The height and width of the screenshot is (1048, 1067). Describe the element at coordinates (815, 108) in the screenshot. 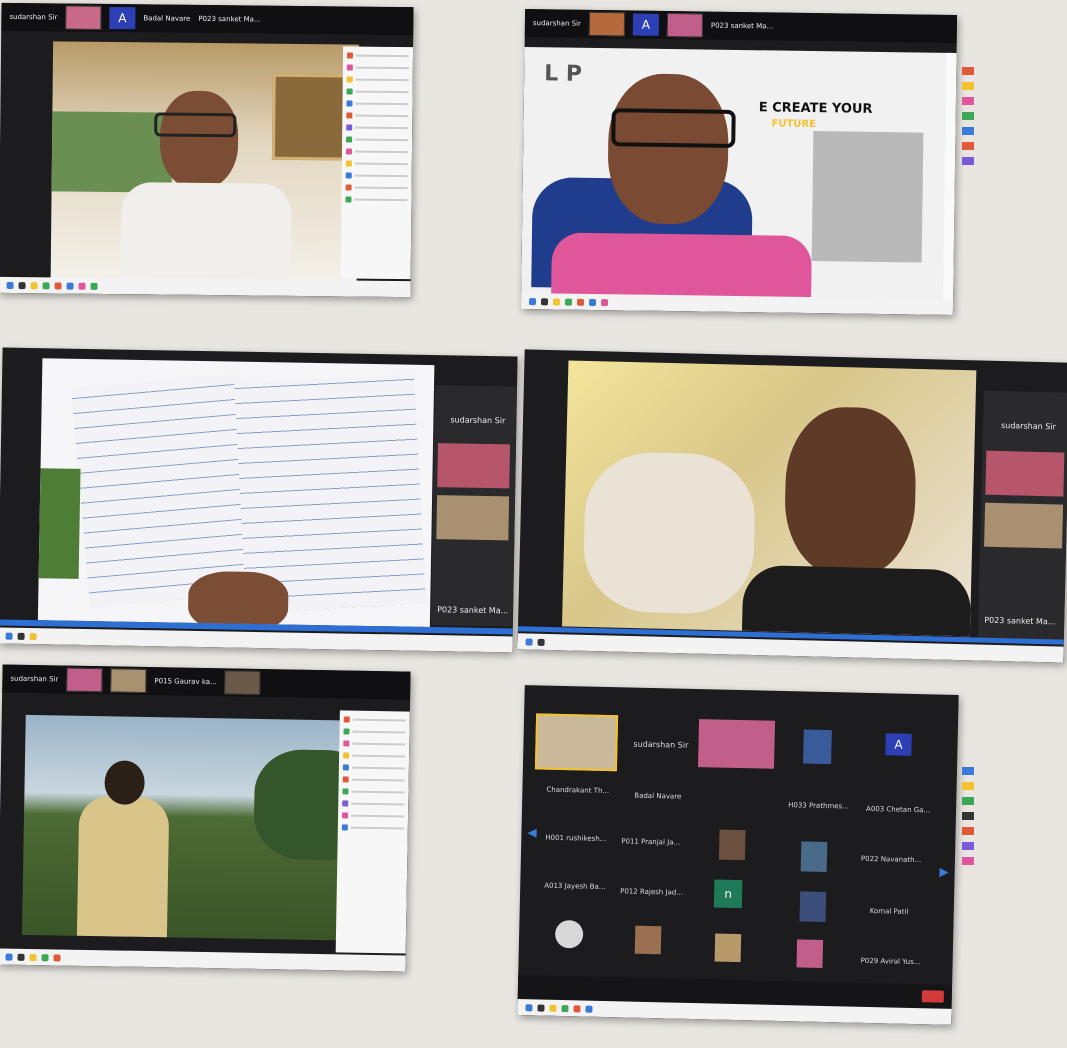

I see `banner-heading: E CREATE YOUR` at that location.